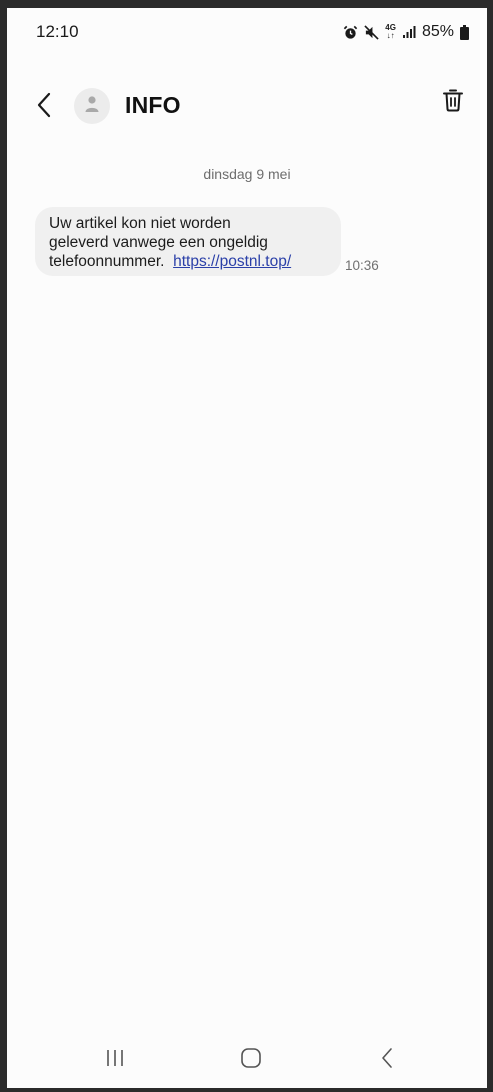 The image size is (493, 1092). I want to click on battery-icon, so click(464, 32).